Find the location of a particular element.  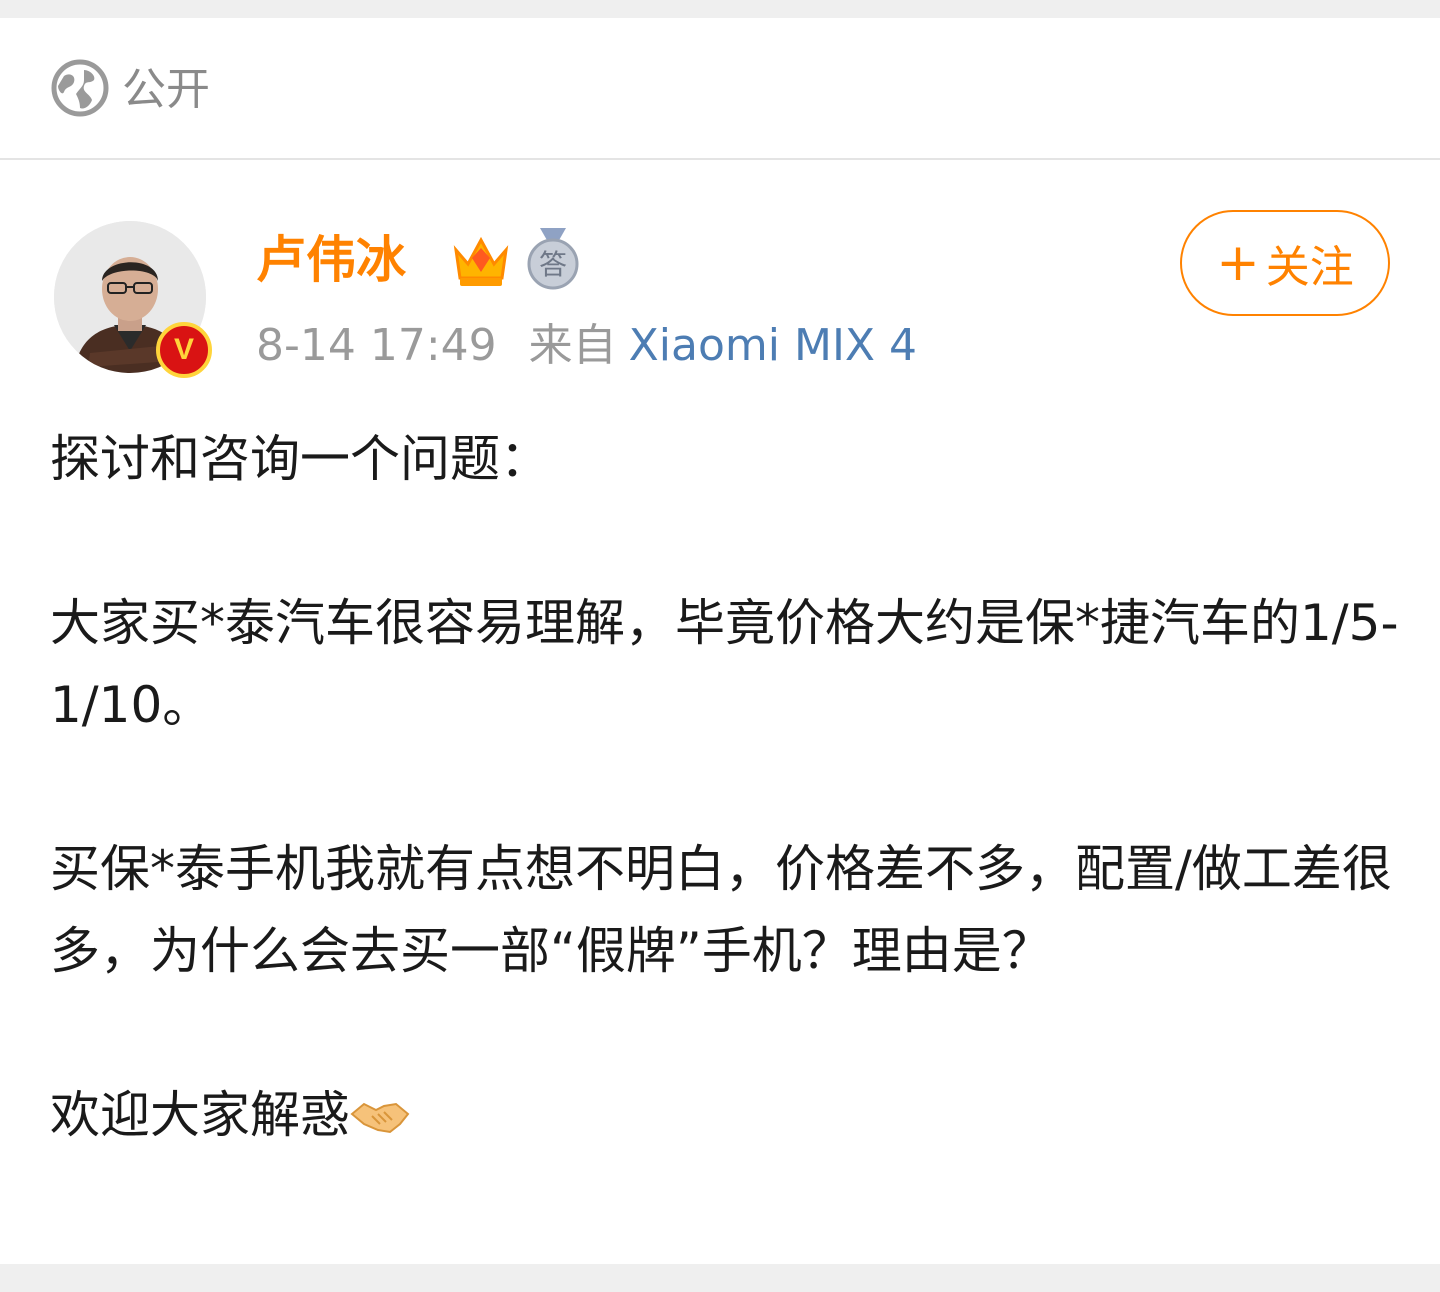

top-divider is located at coordinates (720, 9).